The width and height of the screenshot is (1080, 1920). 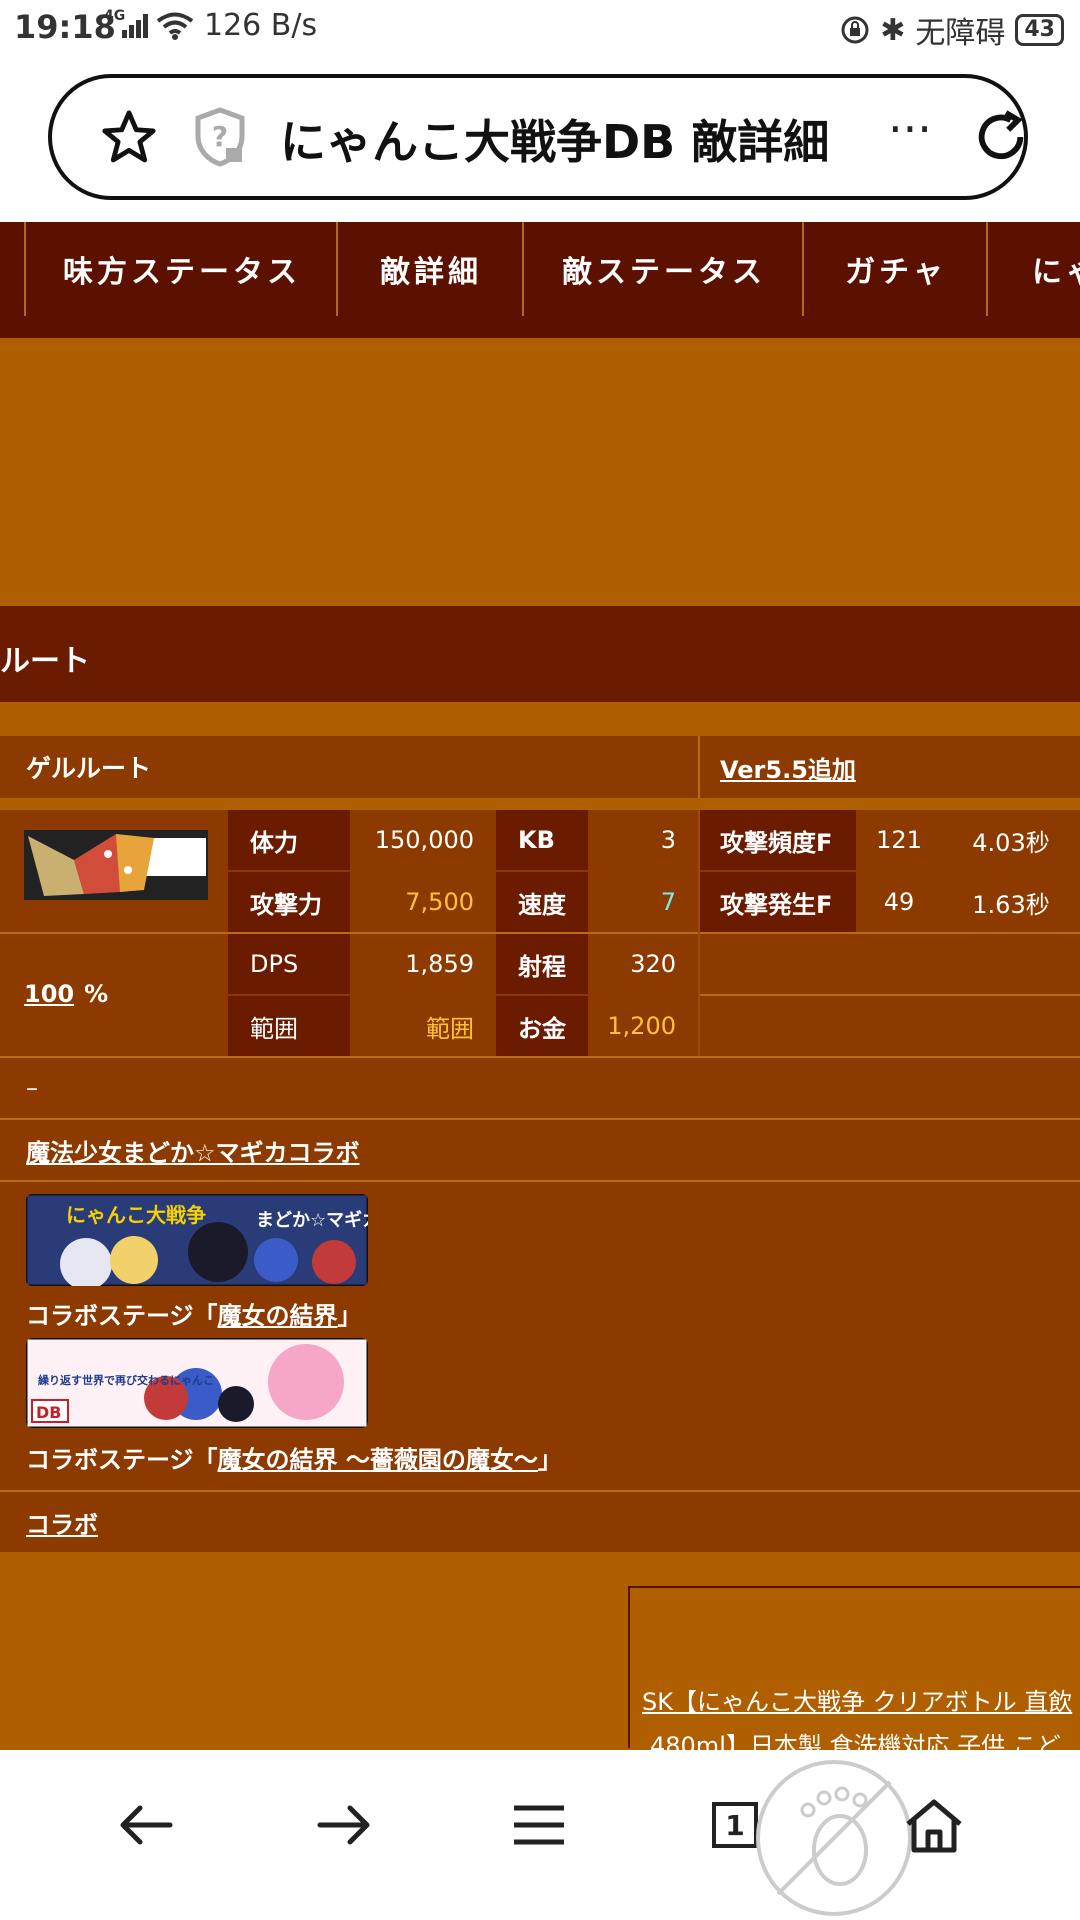 I want to click on money-label: お金, so click(x=542, y=1026).